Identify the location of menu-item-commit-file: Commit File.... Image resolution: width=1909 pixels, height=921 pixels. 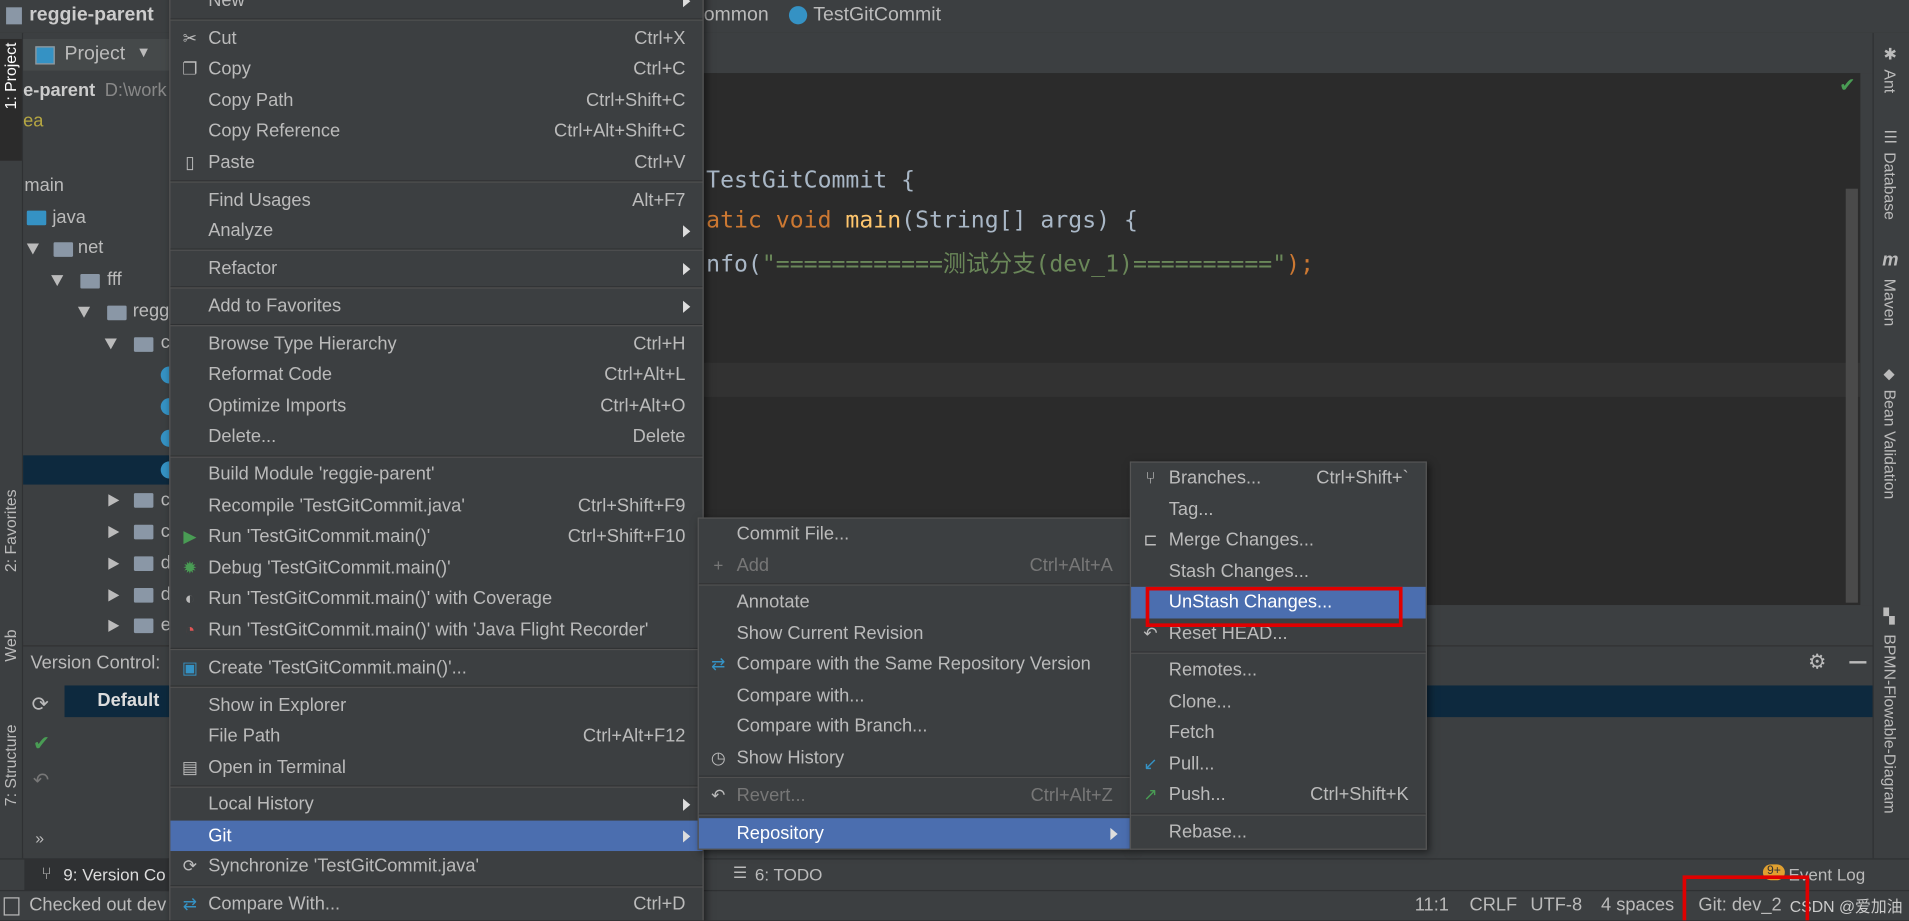
(914, 534).